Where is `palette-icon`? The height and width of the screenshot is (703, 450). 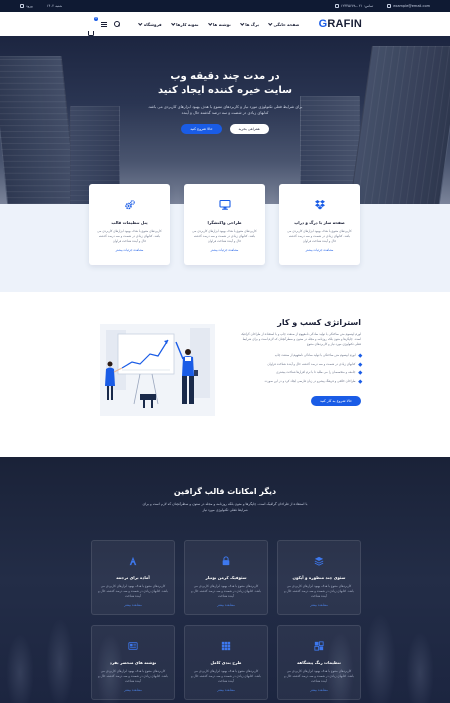 palette-icon is located at coordinates (319, 646).